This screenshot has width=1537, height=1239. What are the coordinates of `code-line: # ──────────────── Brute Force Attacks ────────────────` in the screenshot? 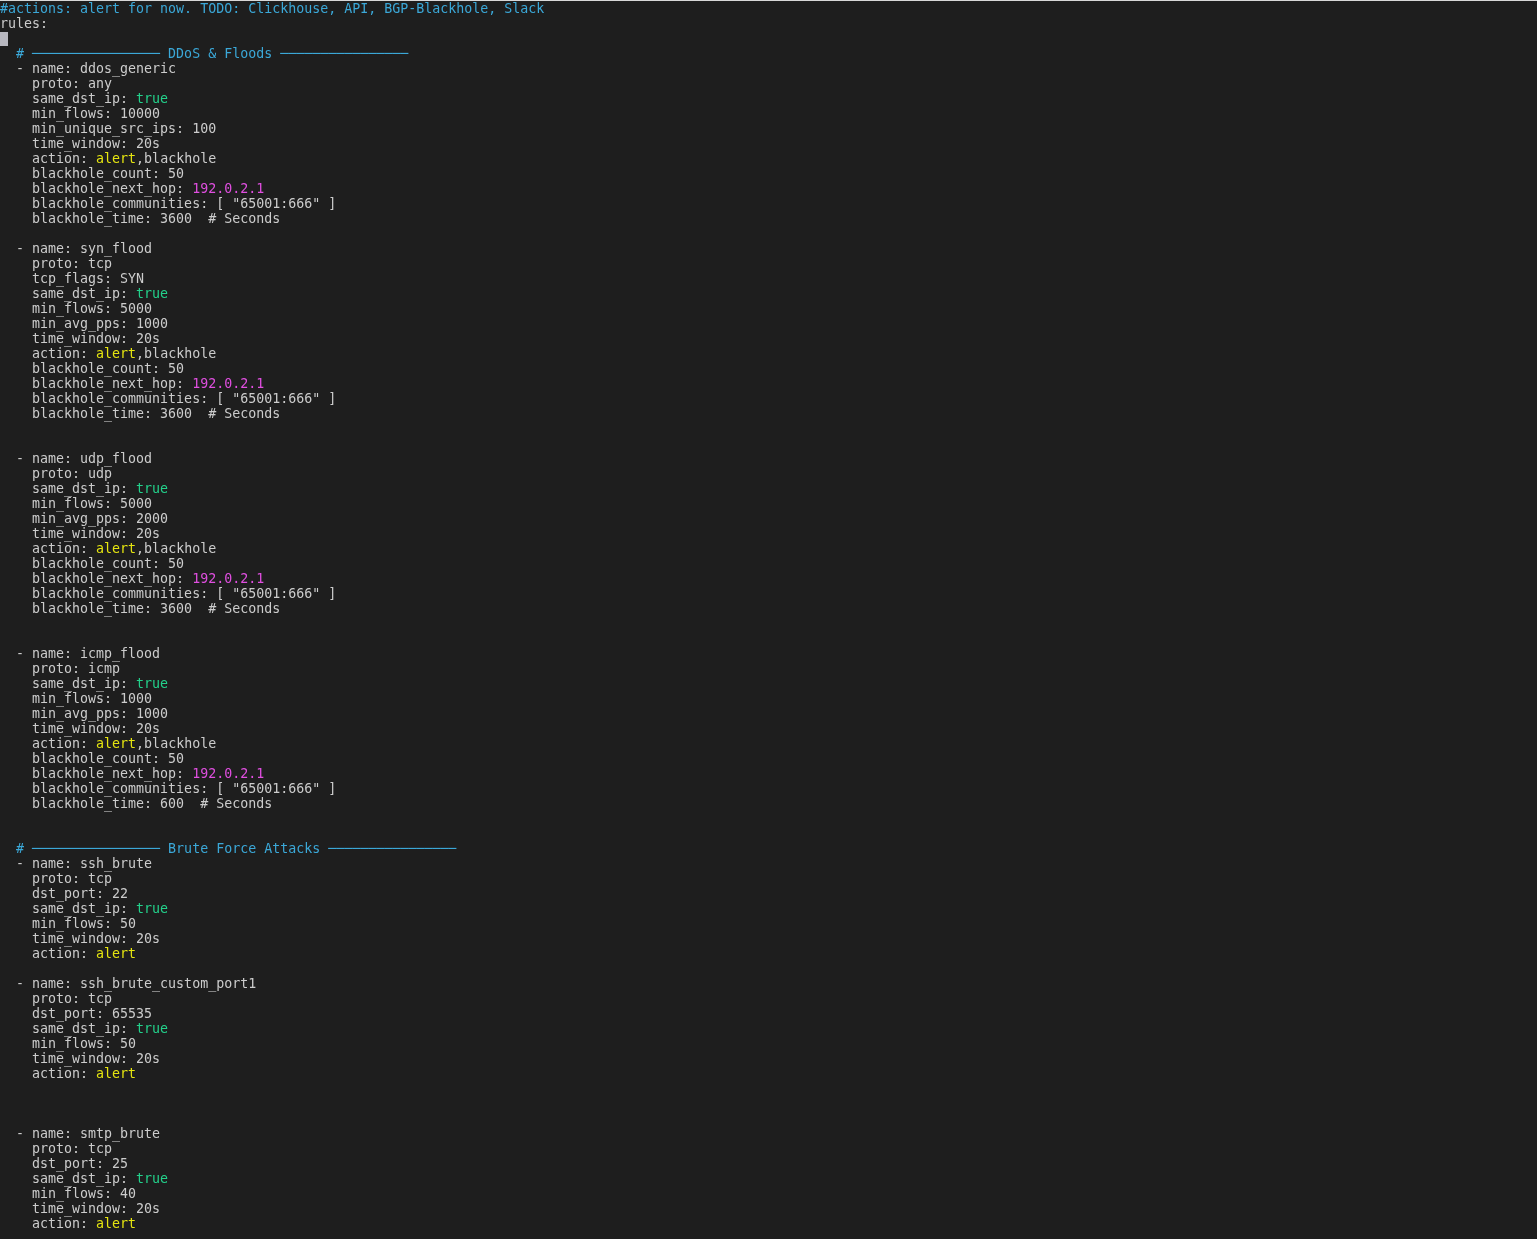 It's located at (236, 848).